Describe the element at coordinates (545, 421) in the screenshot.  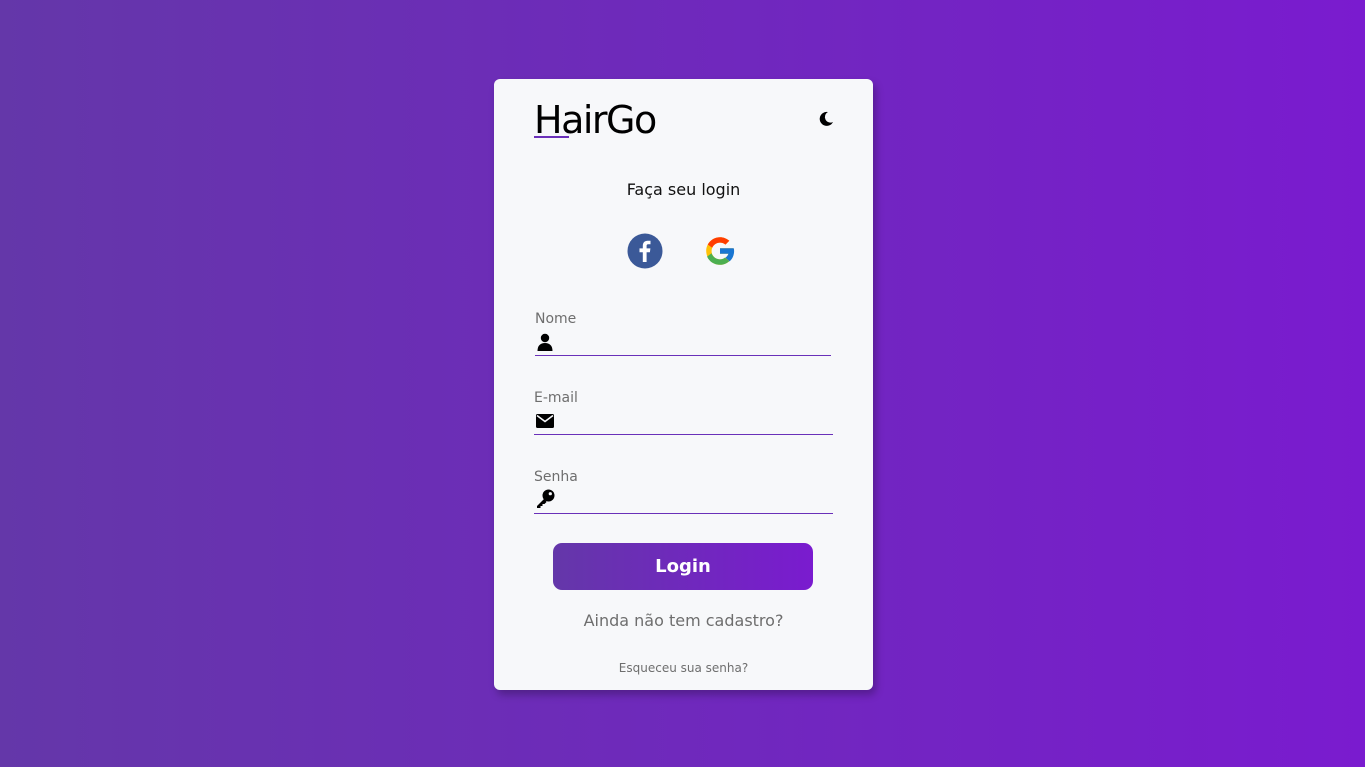
I see `envelope-icon` at that location.